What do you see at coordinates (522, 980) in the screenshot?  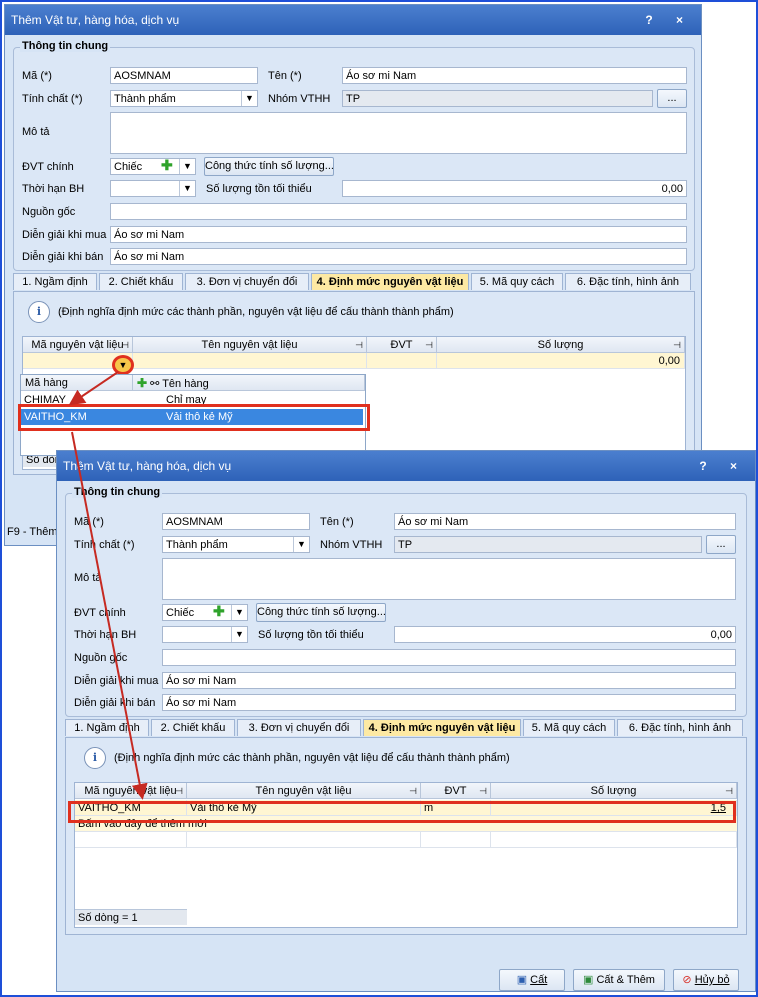 I see `floppy-disk-icon: ▣` at bounding box center [522, 980].